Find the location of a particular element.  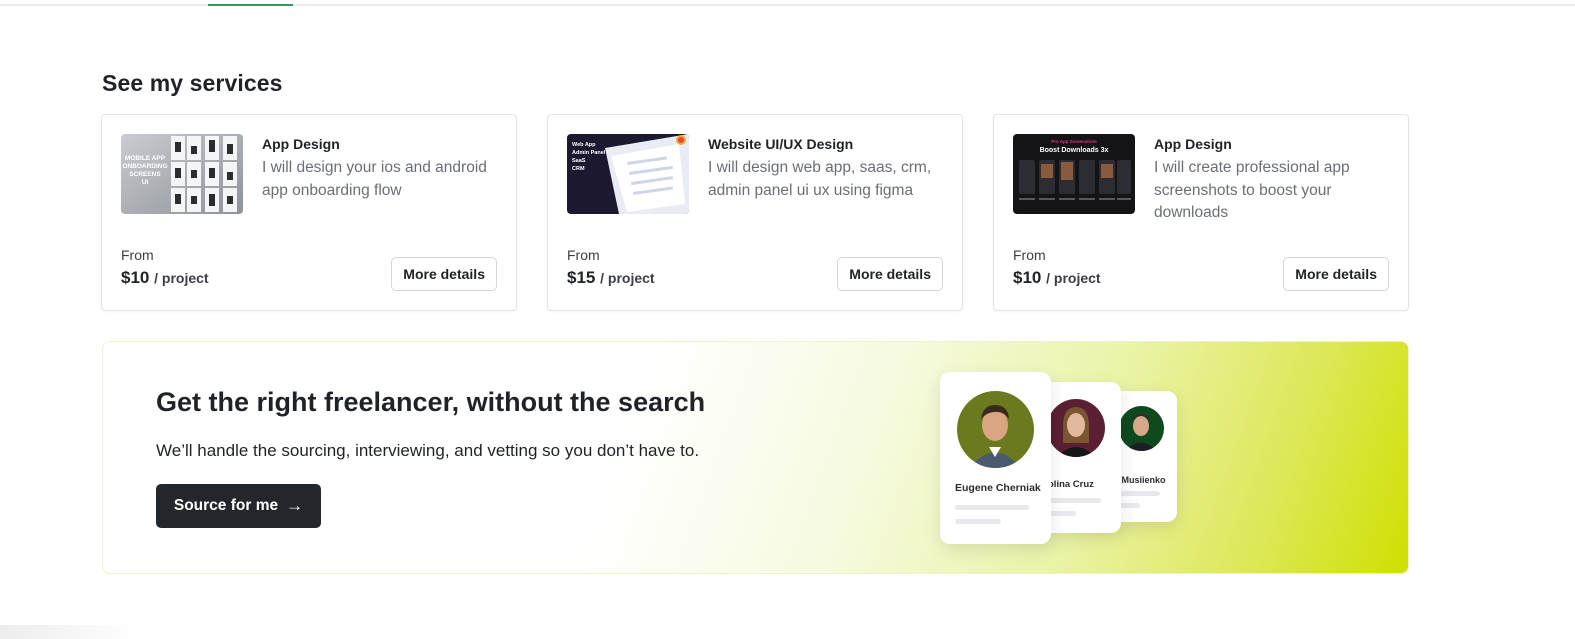

active-tab-indicator is located at coordinates (250, 5).